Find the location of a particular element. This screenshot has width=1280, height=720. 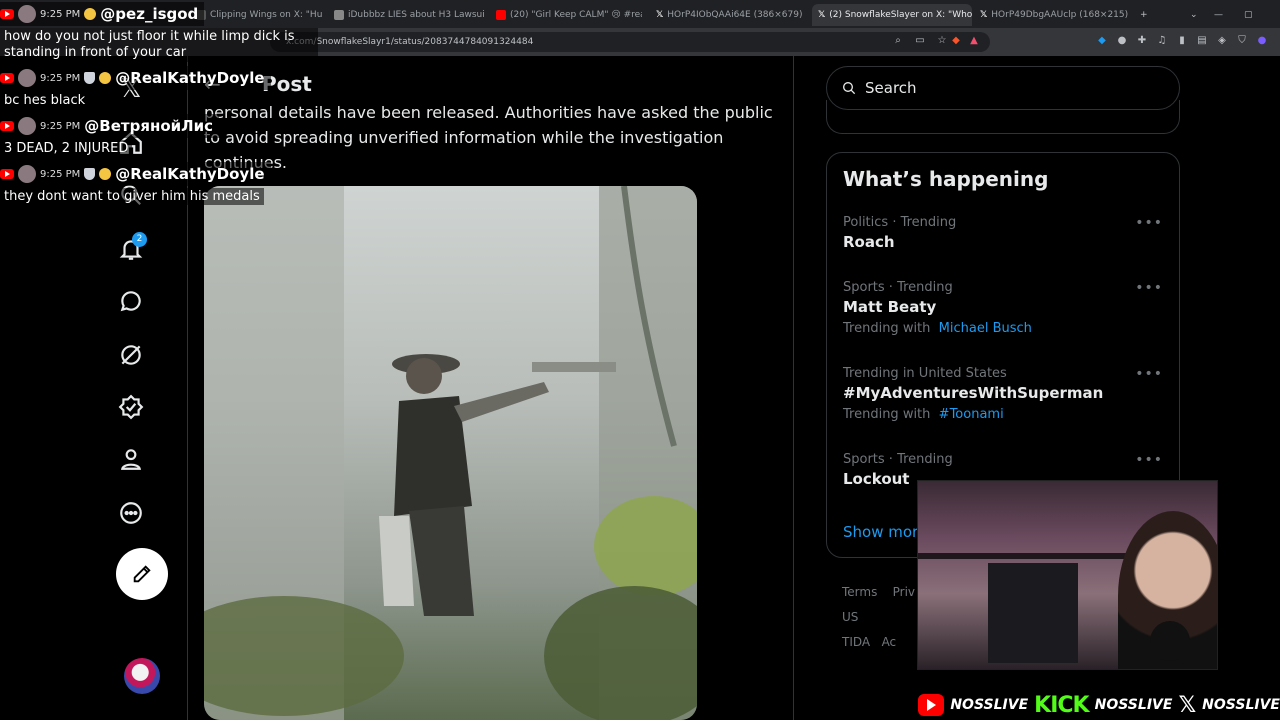

sidebar-toggle-icon: ▮ is located at coordinates (1182, 41).